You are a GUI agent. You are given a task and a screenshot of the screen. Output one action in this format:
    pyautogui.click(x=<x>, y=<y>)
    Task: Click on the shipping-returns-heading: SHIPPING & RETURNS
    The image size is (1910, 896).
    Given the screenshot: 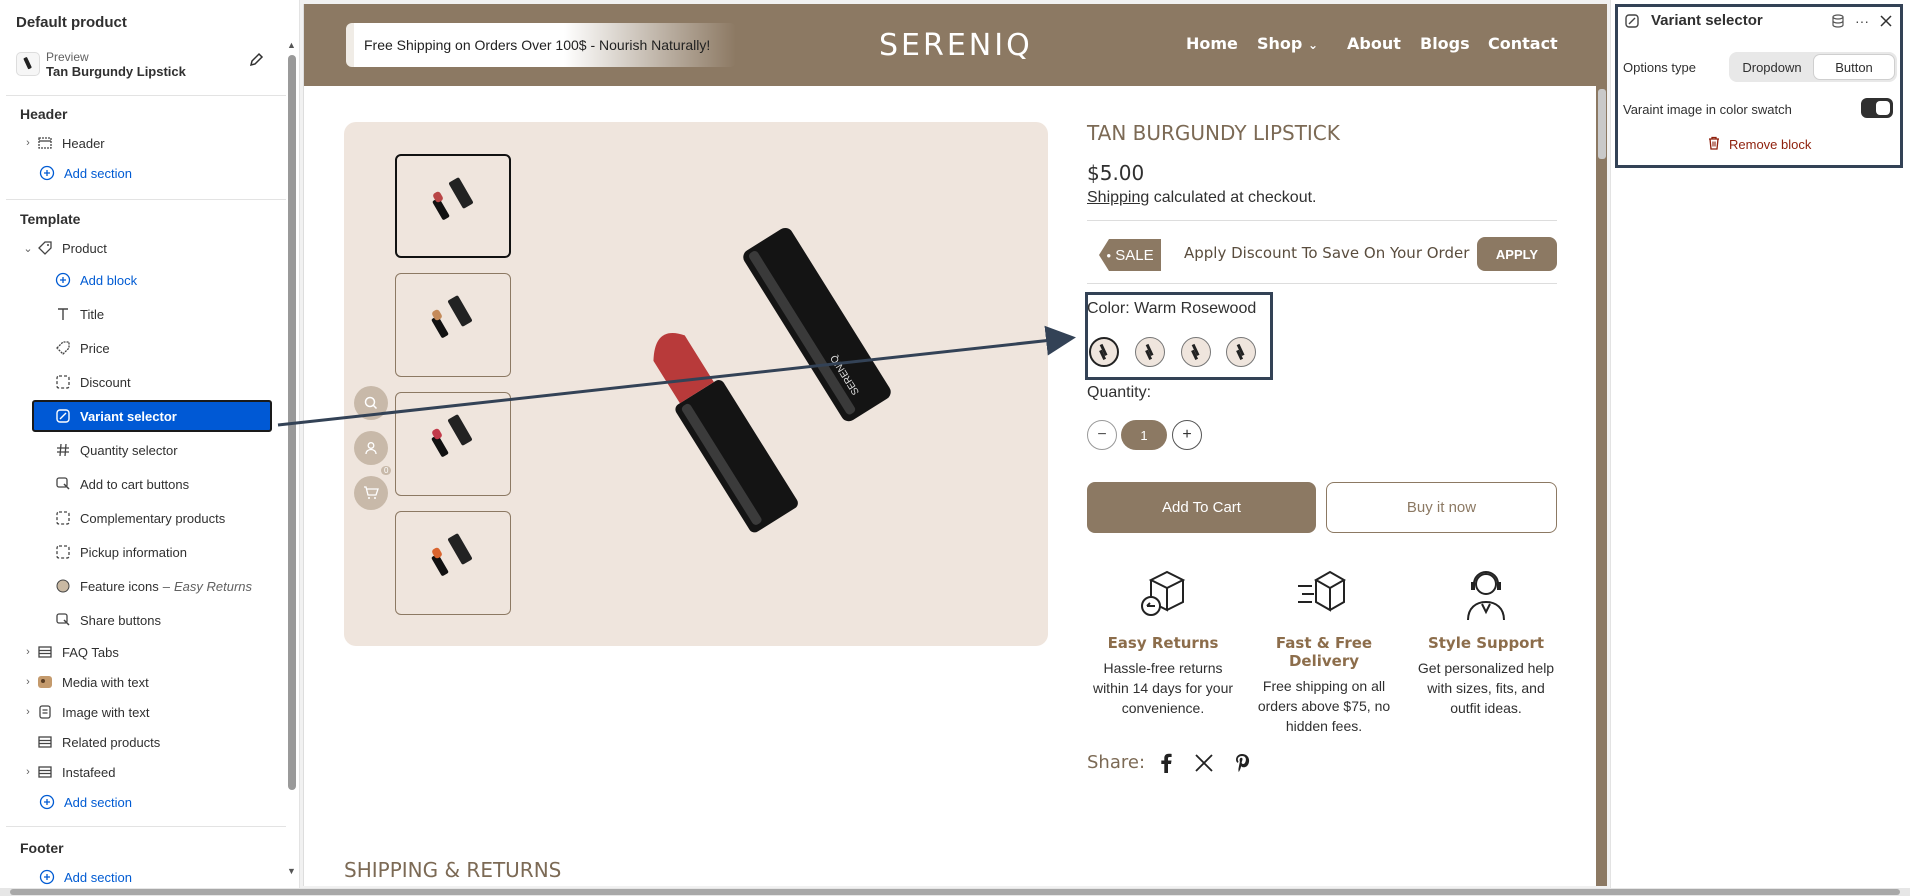 What is the action you would take?
    pyautogui.click(x=452, y=870)
    